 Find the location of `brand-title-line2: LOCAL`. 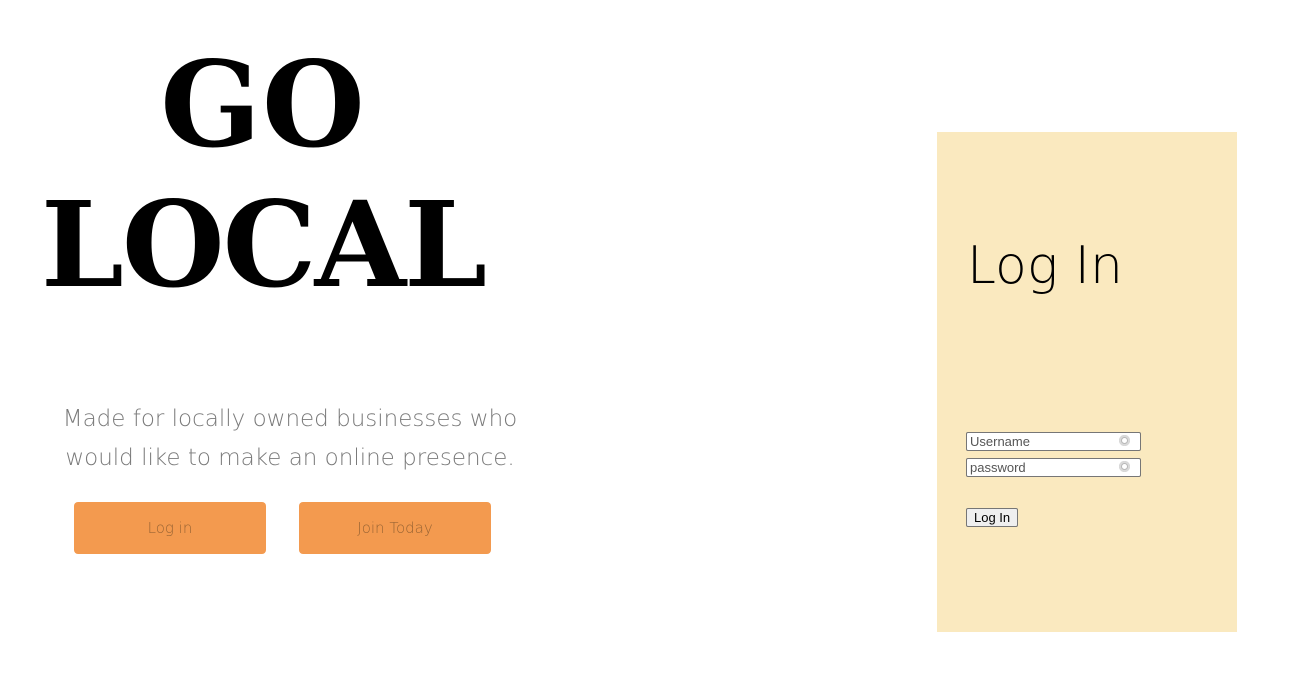

brand-title-line2: LOCAL is located at coordinates (263, 244).